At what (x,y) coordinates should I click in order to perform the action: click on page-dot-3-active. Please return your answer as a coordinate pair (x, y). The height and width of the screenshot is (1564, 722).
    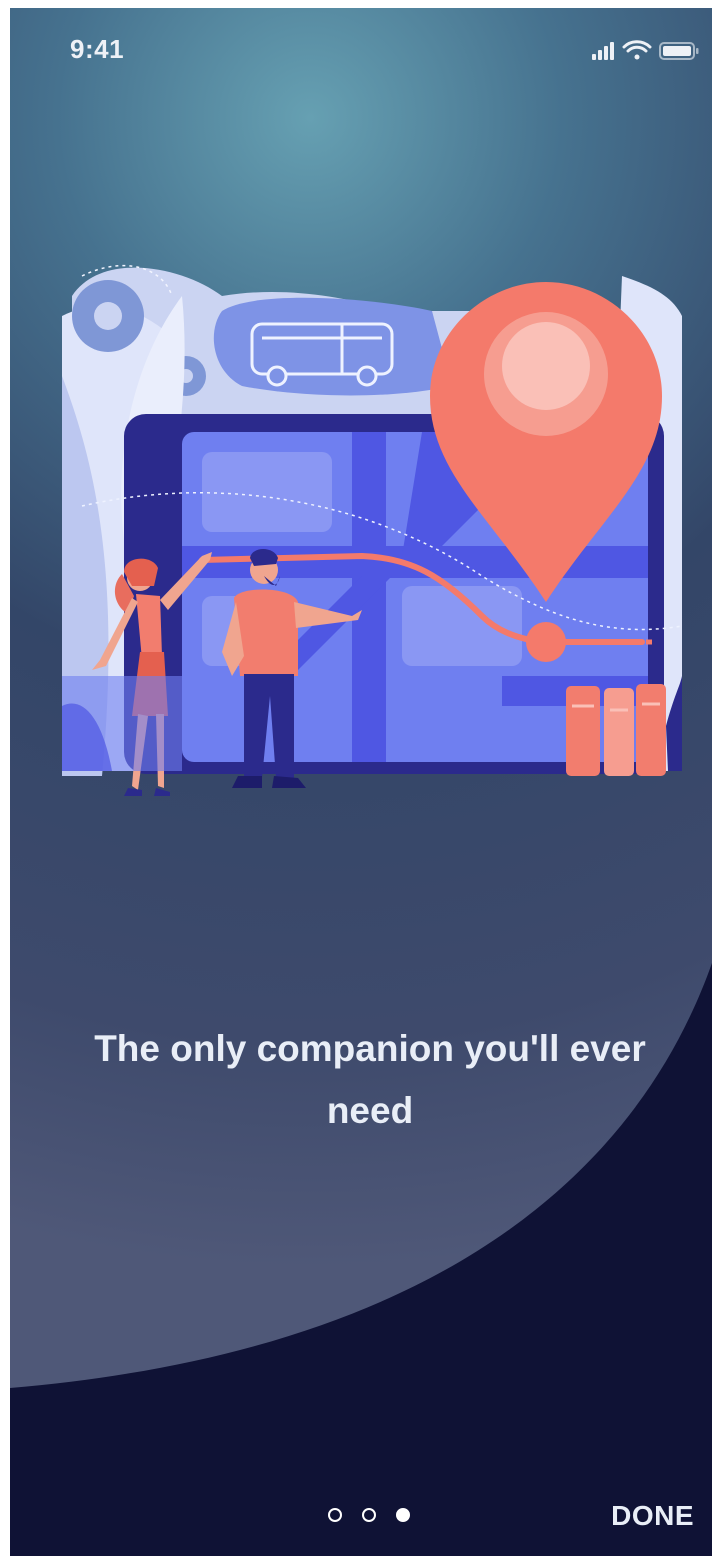
    Looking at the image, I should click on (403, 1515).